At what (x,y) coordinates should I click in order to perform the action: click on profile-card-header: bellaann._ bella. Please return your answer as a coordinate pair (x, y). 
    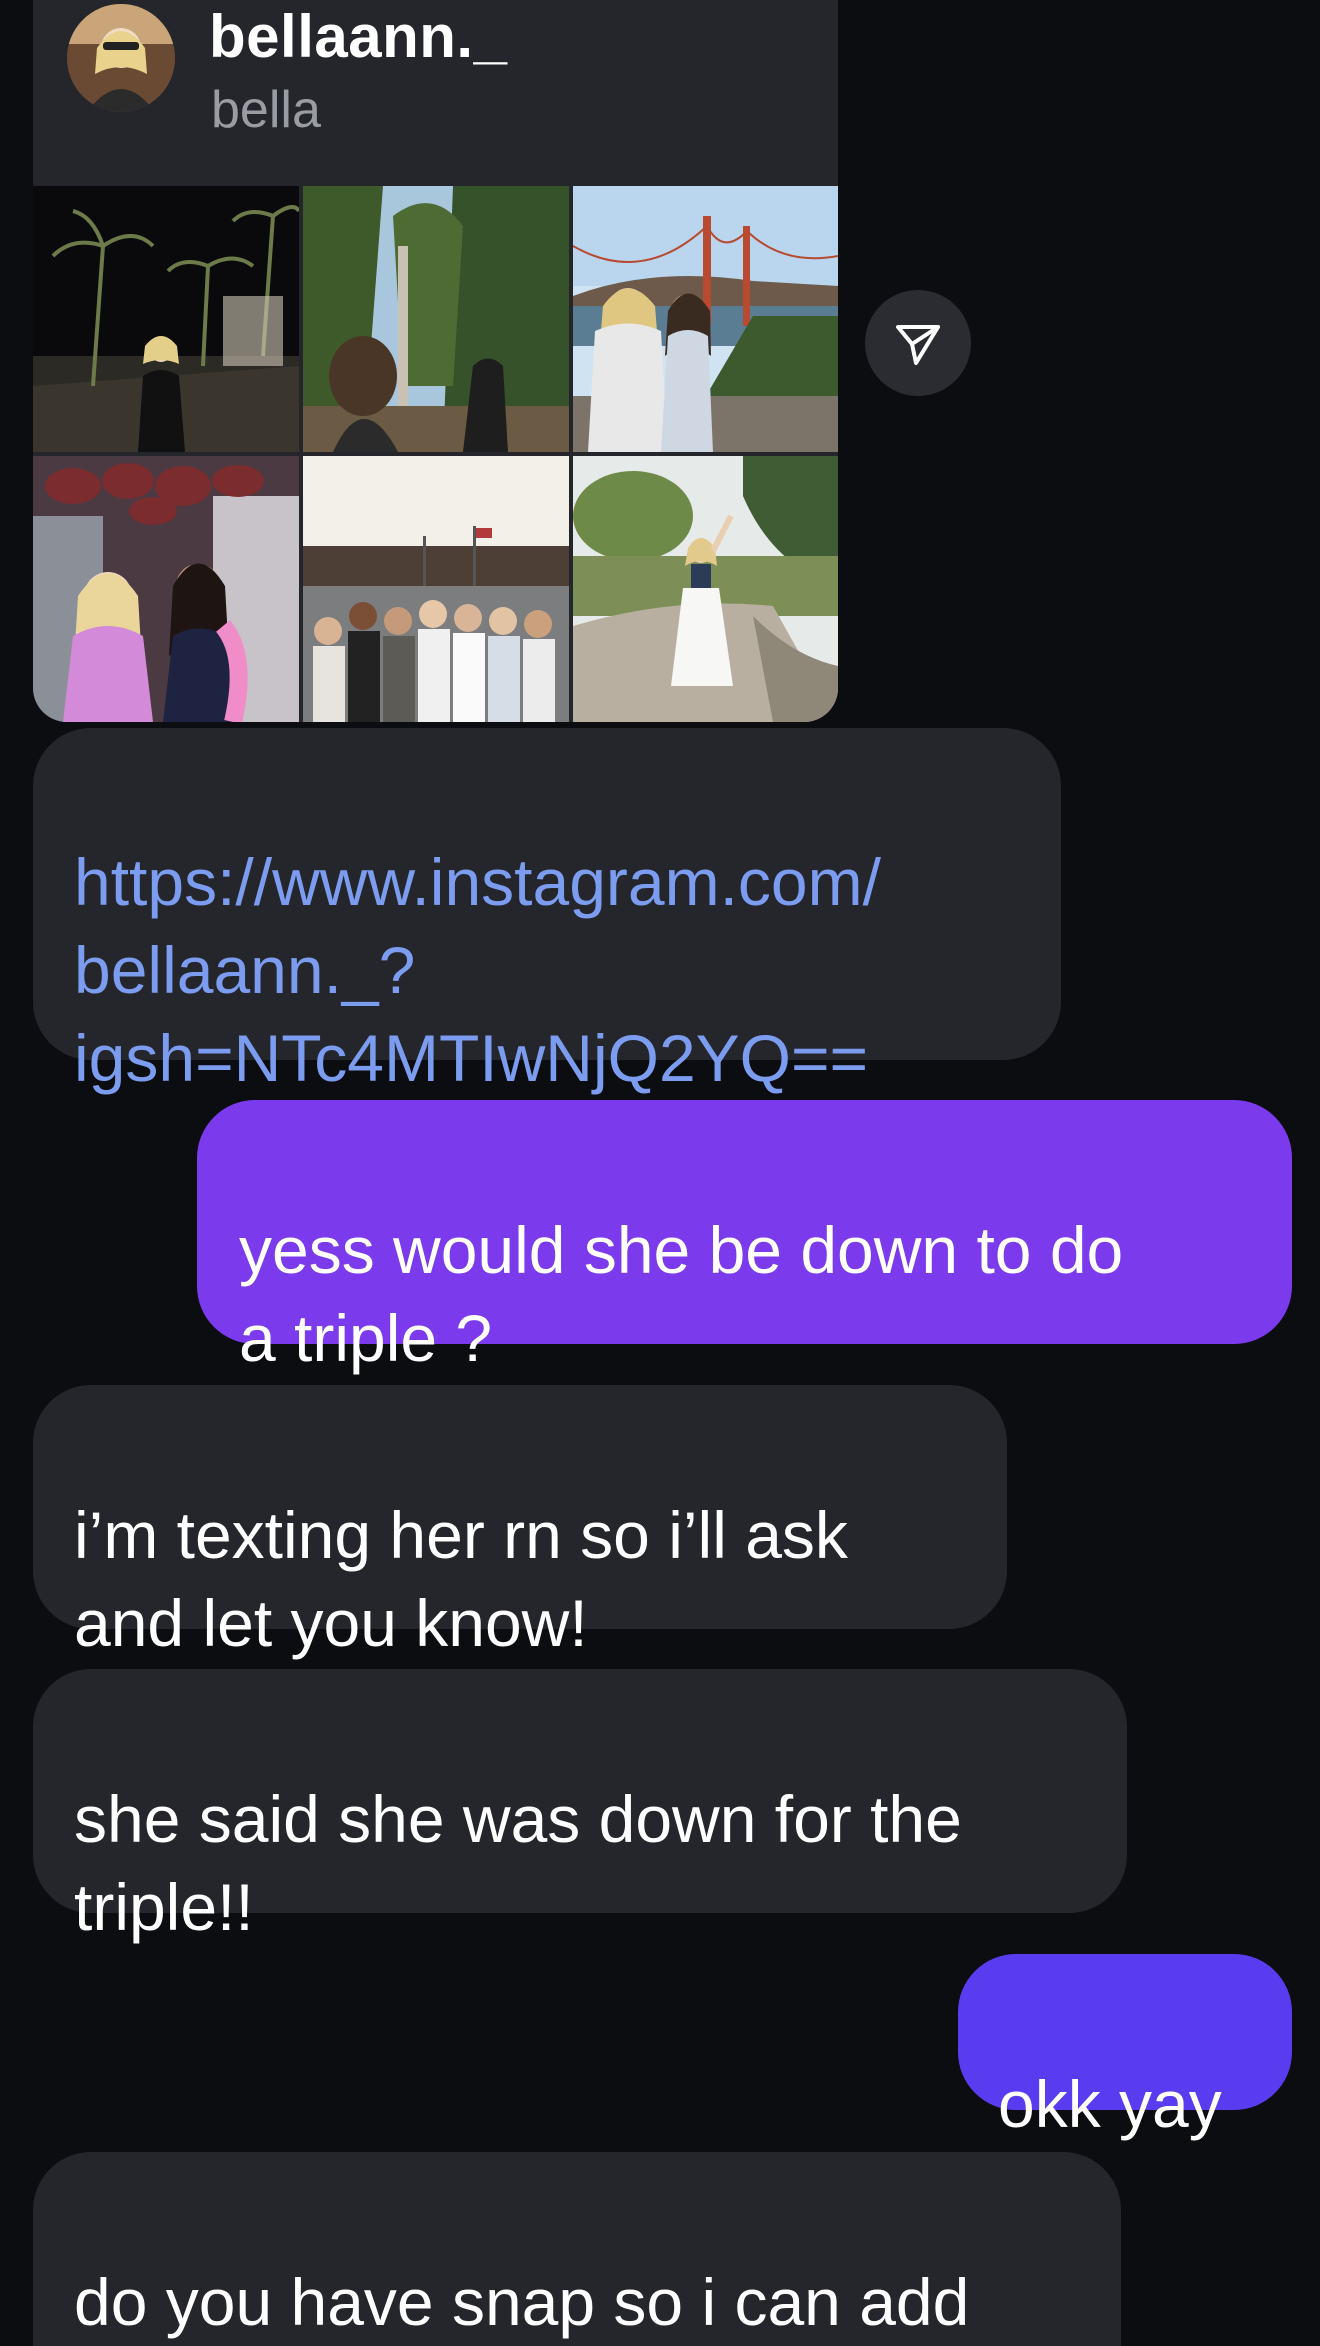
    Looking at the image, I should click on (435, 93).